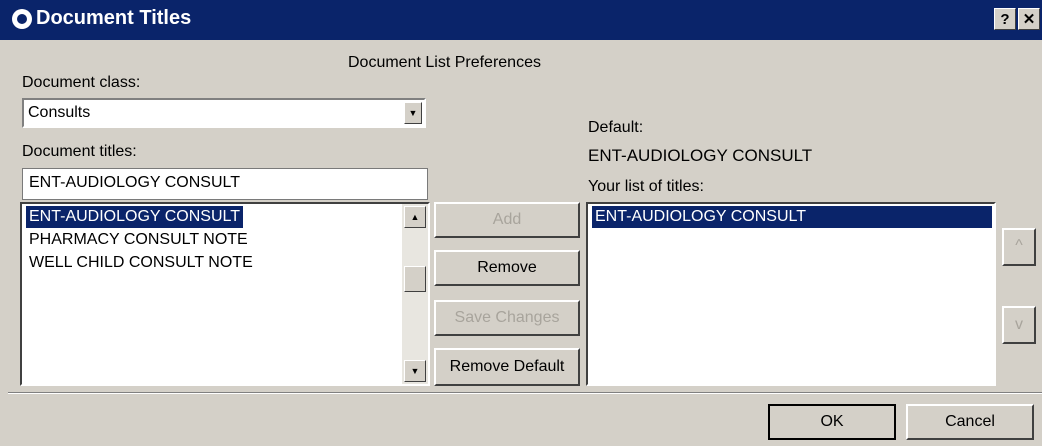 This screenshot has width=1042, height=446. I want to click on default-label: Default:, so click(616, 127).